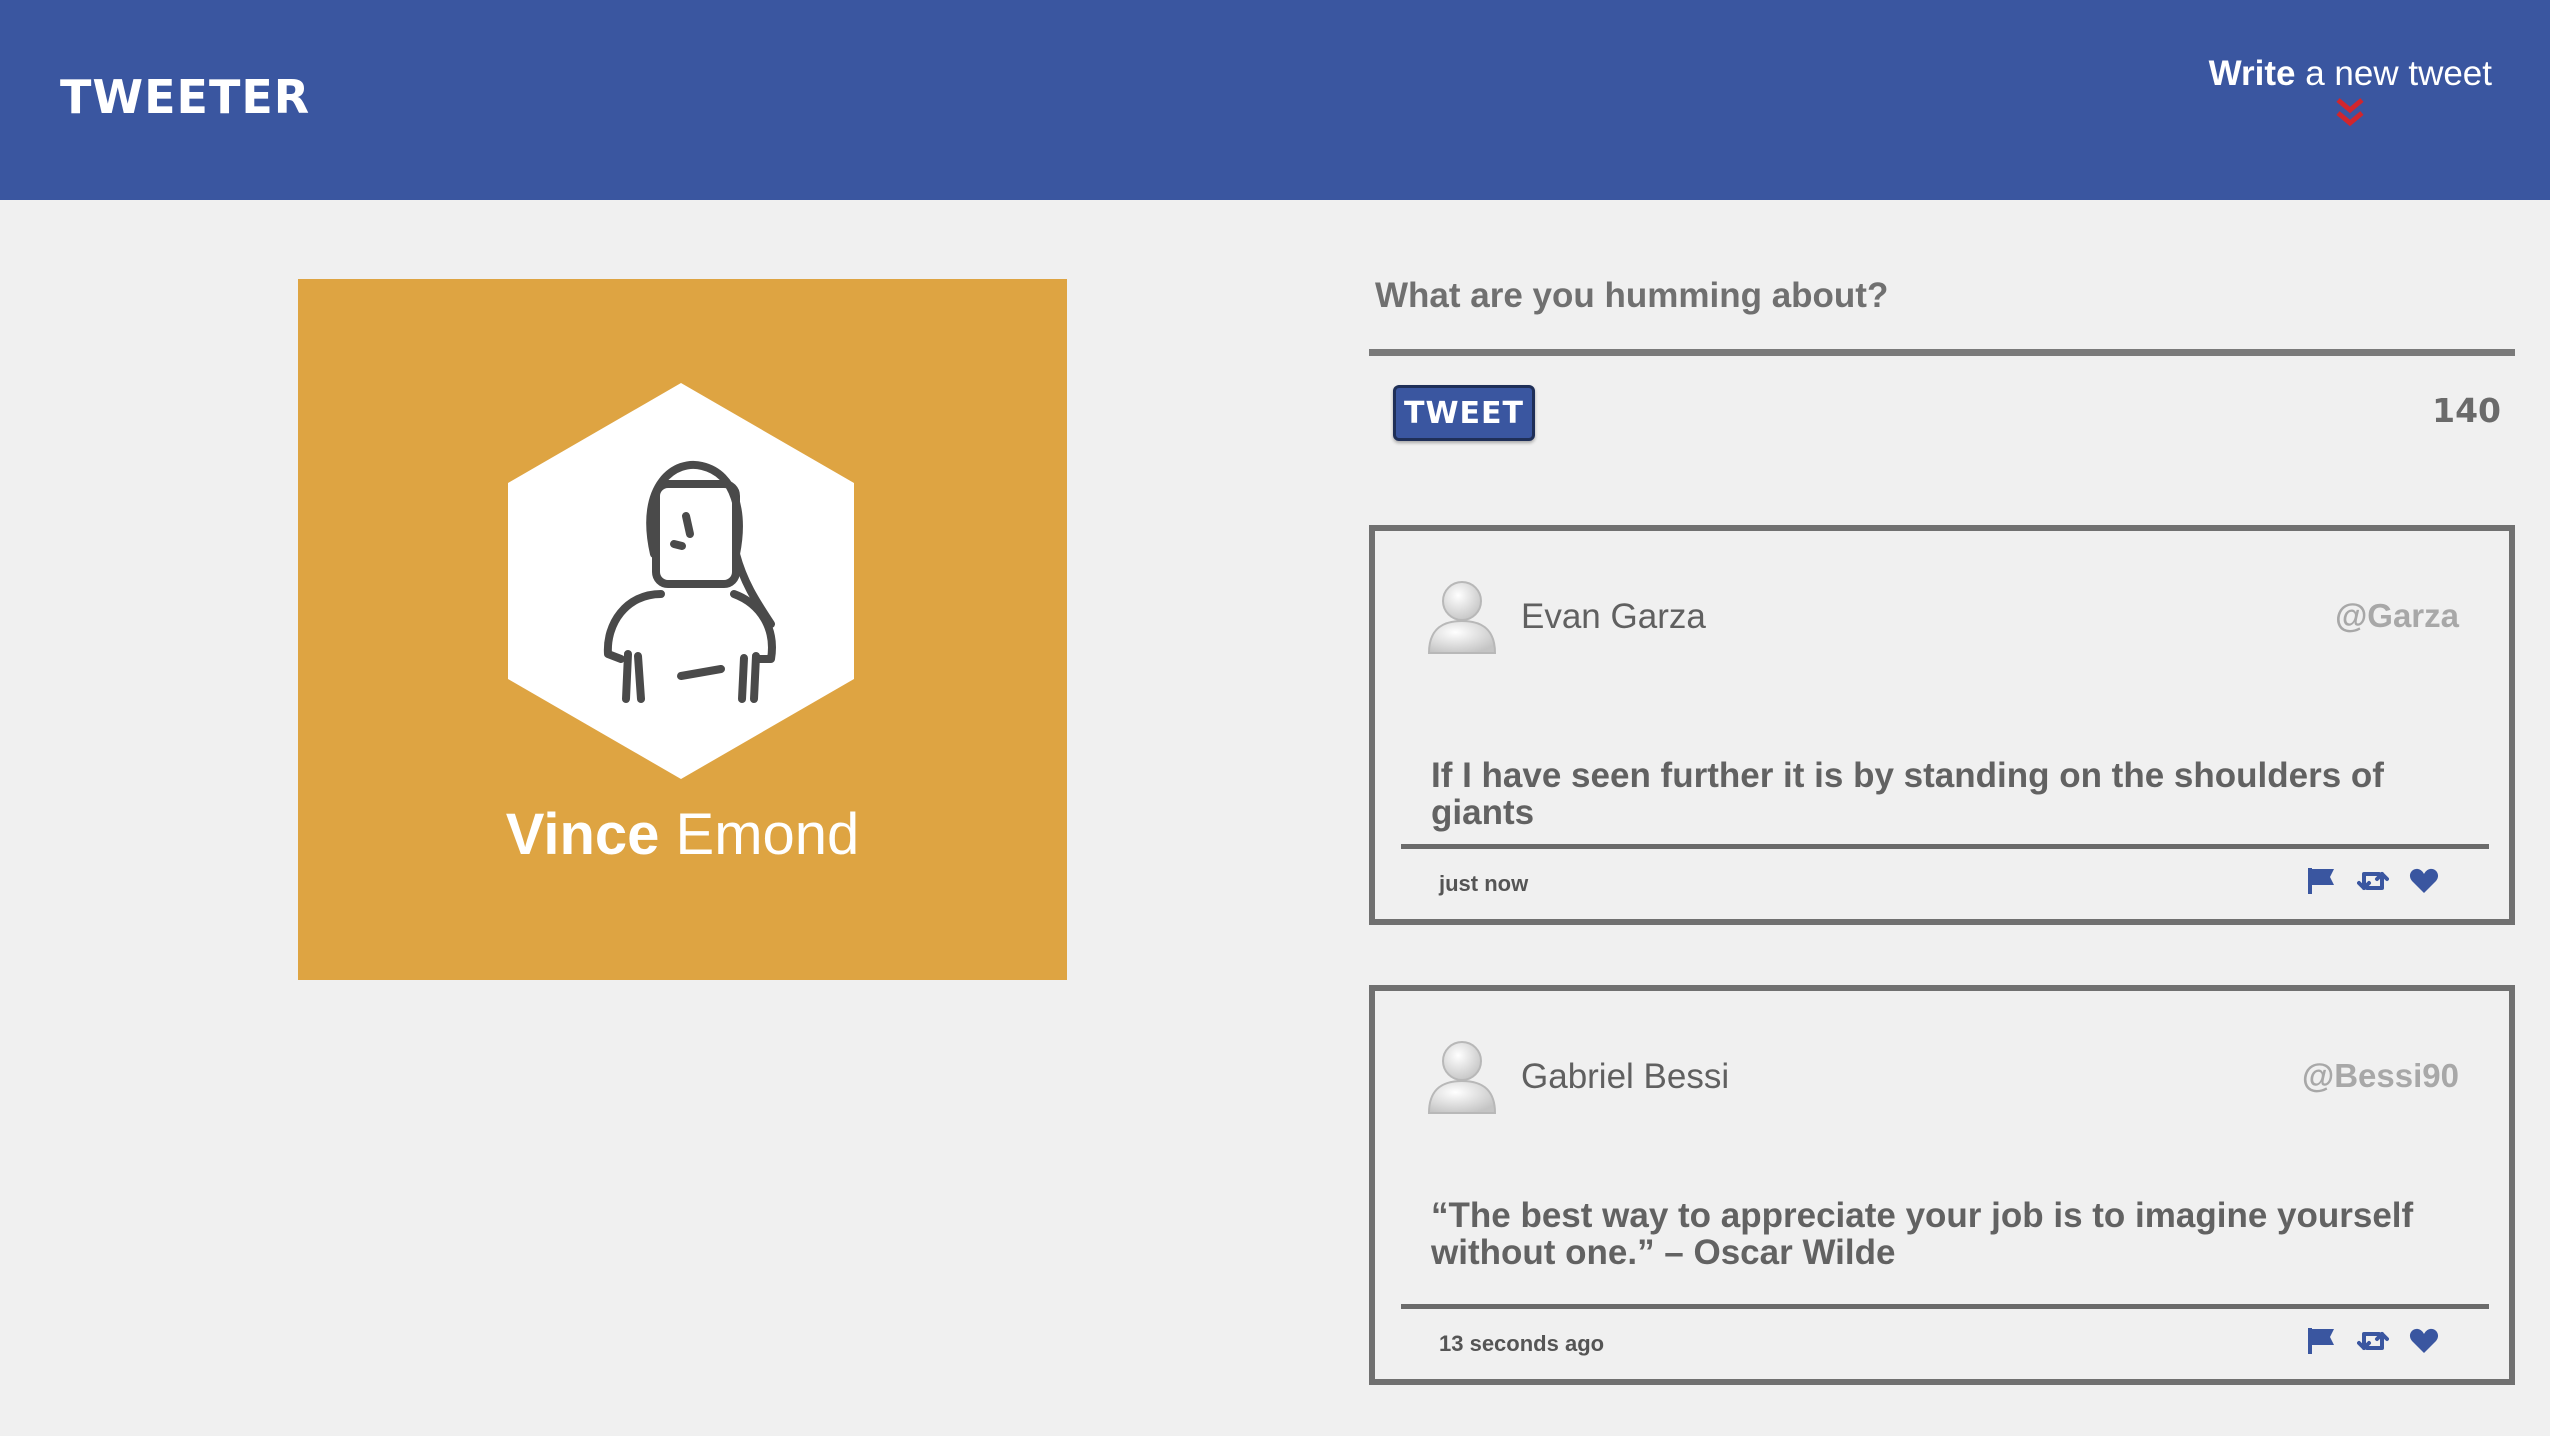 The image size is (2550, 1436). Describe the element at coordinates (1484, 883) in the screenshot. I see `tweet-timestamp: just now` at that location.